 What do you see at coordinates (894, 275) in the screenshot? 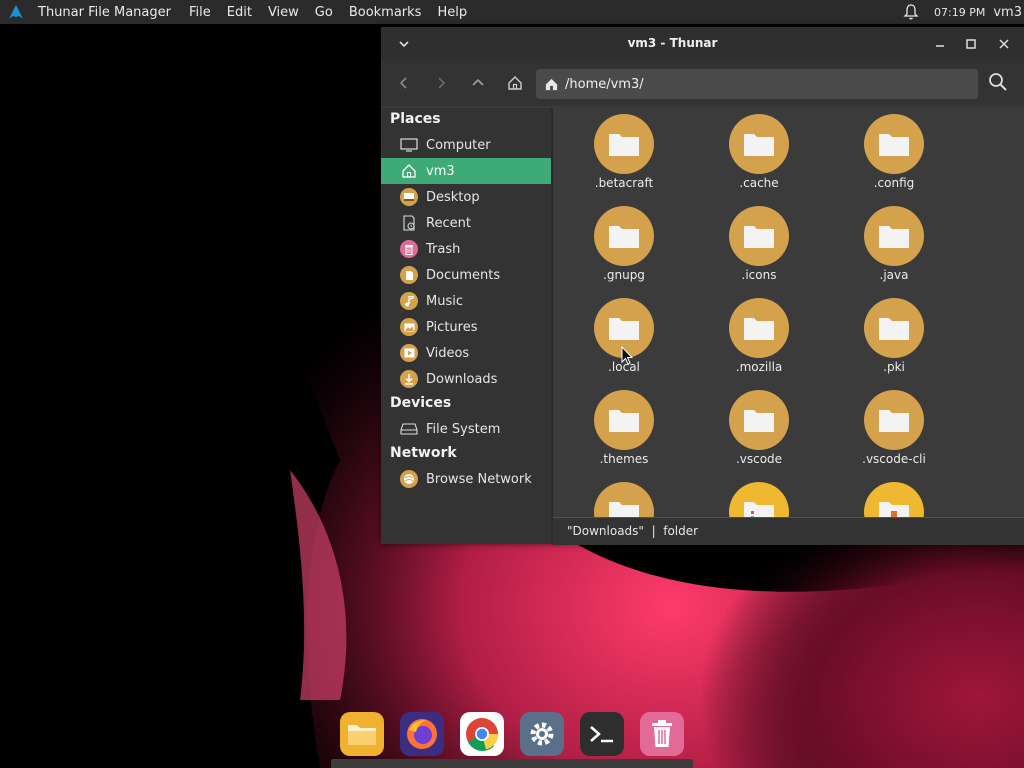
I see `file-name: .java` at bounding box center [894, 275].